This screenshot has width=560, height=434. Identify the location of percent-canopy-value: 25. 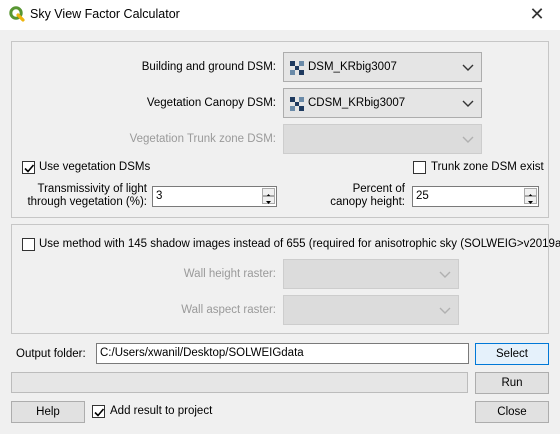
(422, 196).